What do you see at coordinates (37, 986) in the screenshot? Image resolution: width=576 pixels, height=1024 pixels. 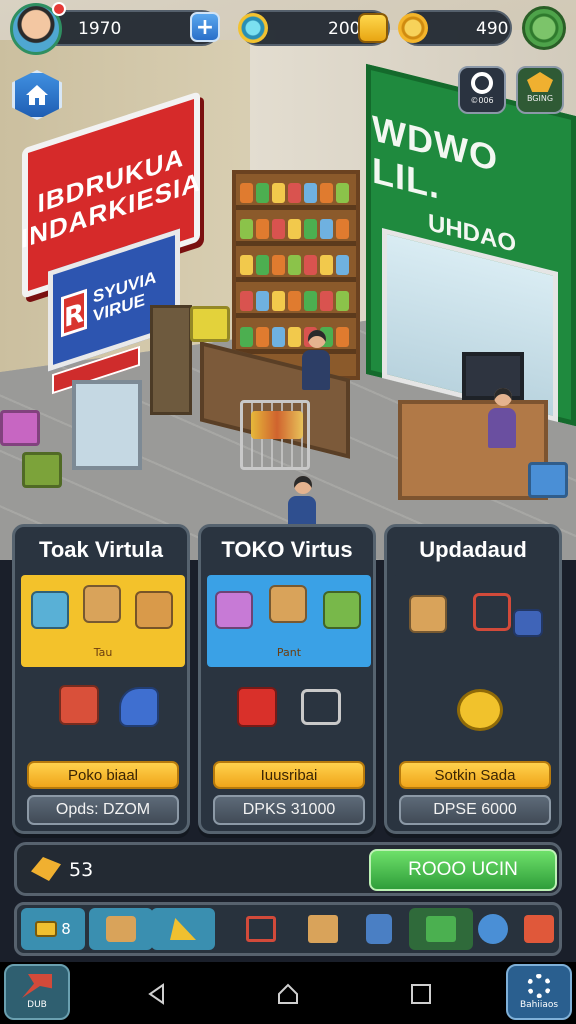 I see `hammer-icon` at bounding box center [37, 986].